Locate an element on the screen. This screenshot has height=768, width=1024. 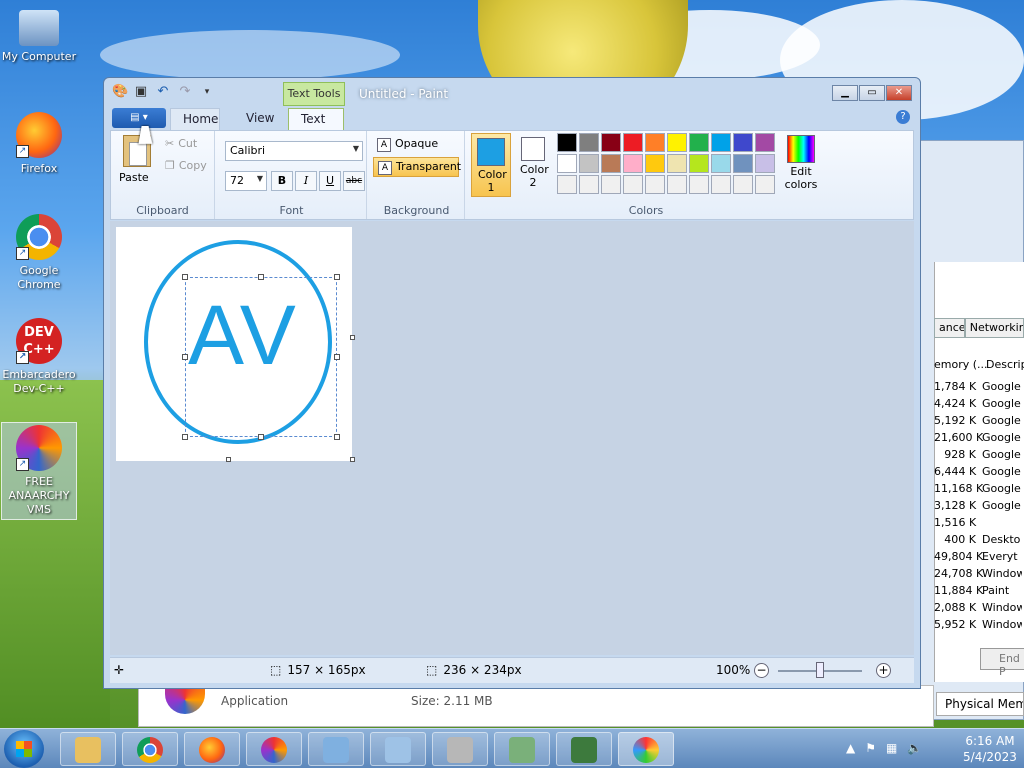
drawing-canvas: AV is located at coordinates (234, 344).